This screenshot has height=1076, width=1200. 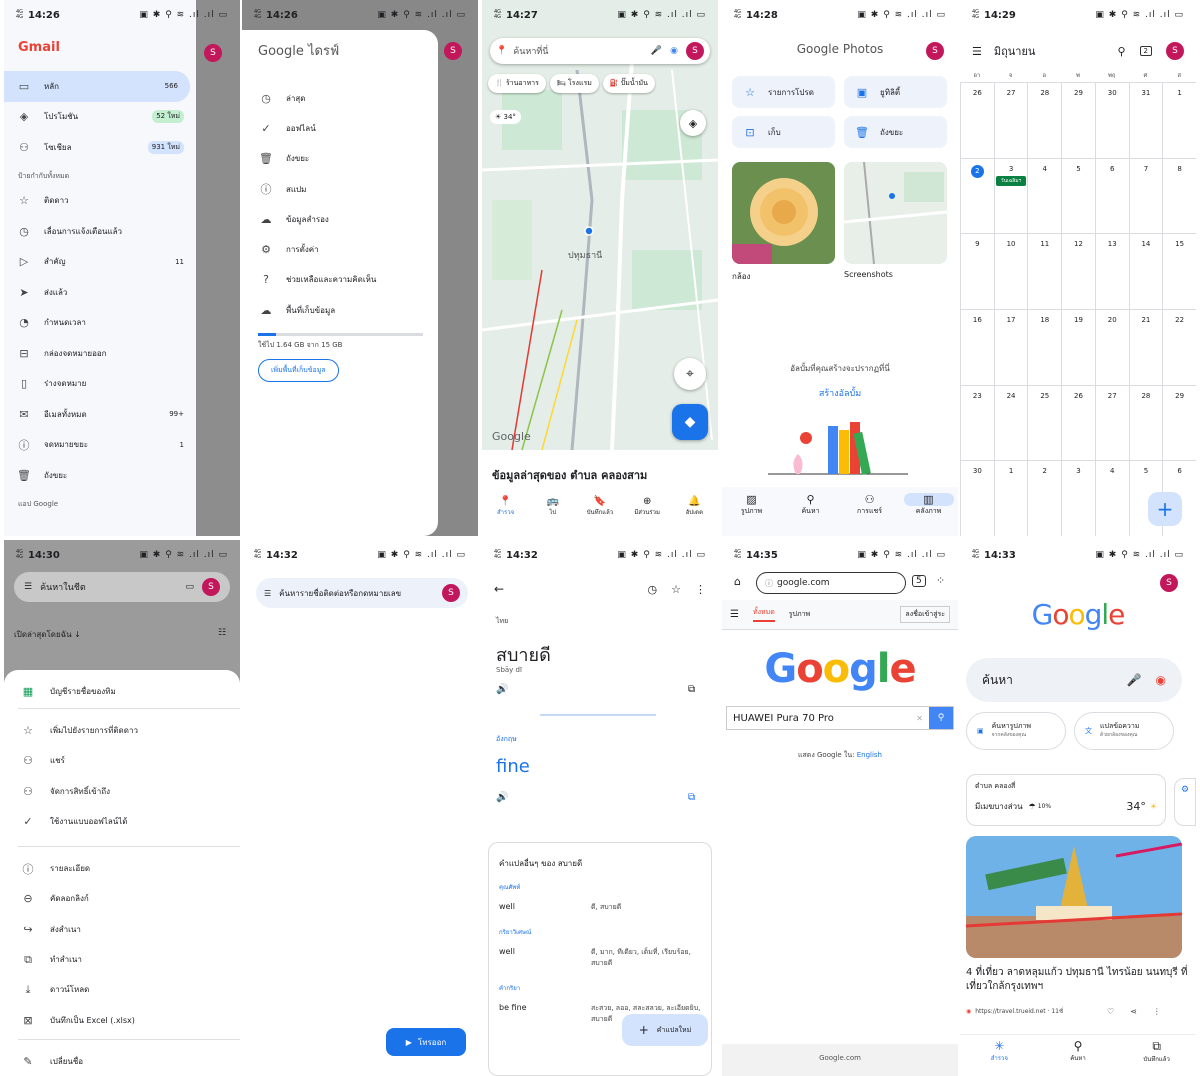 What do you see at coordinates (928, 514) in the screenshot?
I see `photos-nav-item-3: ▥ คลังภาพ` at bounding box center [928, 514].